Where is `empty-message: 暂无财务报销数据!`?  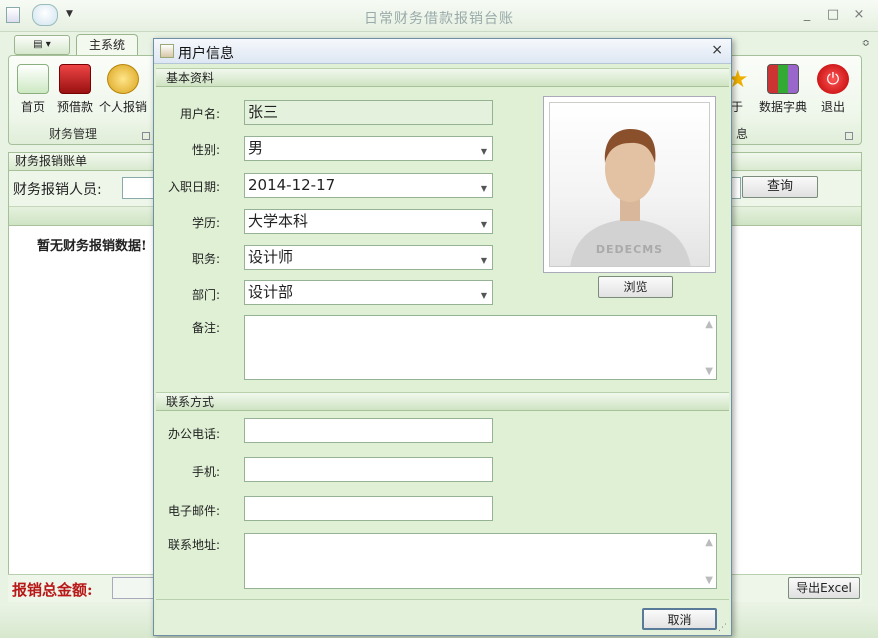 empty-message: 暂无财务报销数据! is located at coordinates (92, 246).